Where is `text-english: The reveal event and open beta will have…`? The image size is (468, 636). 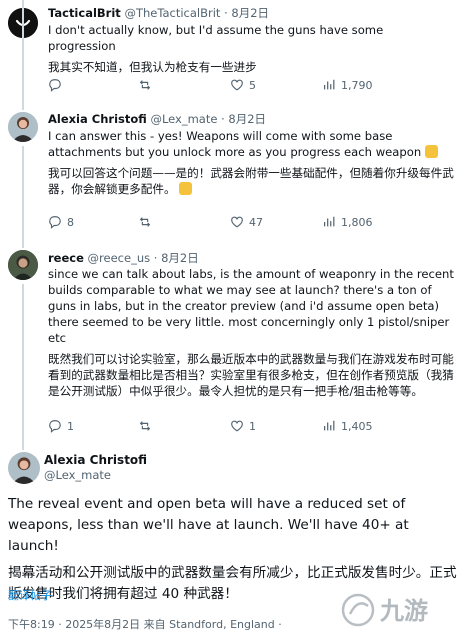 text-english: The reveal event and open beta will have… is located at coordinates (208, 525).